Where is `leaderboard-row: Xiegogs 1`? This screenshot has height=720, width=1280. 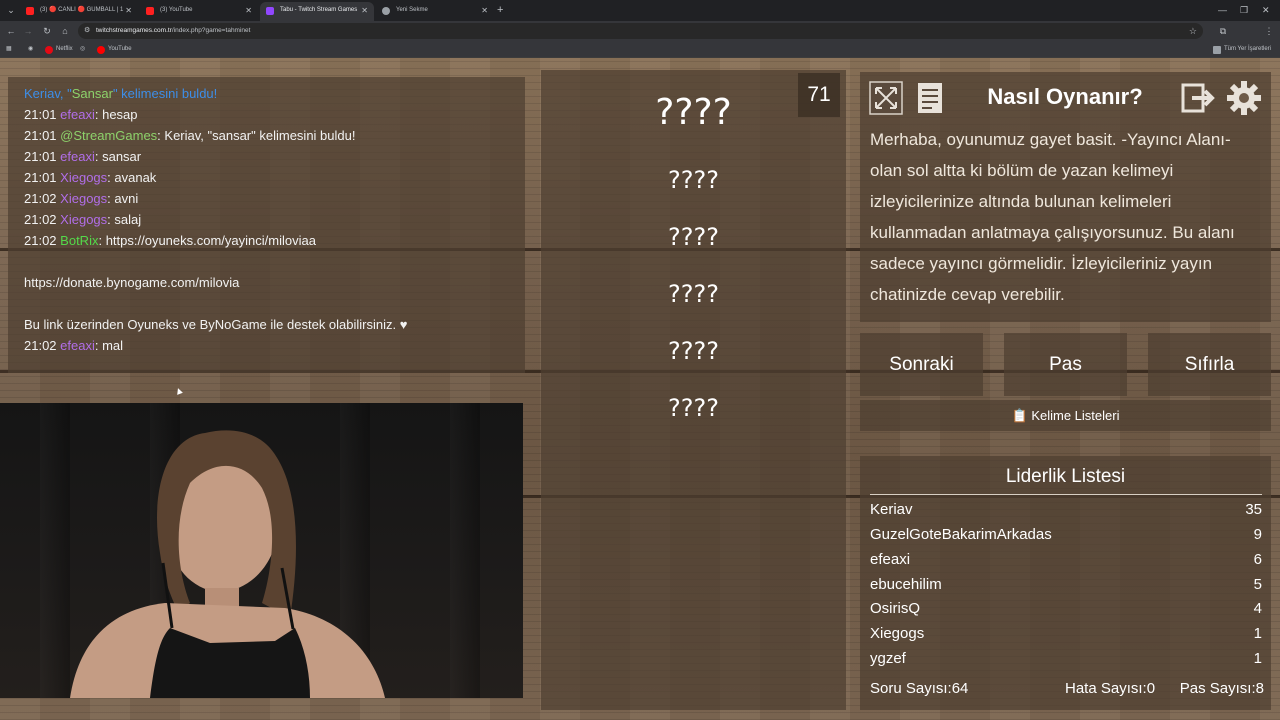 leaderboard-row: Xiegogs 1 is located at coordinates (1066, 634).